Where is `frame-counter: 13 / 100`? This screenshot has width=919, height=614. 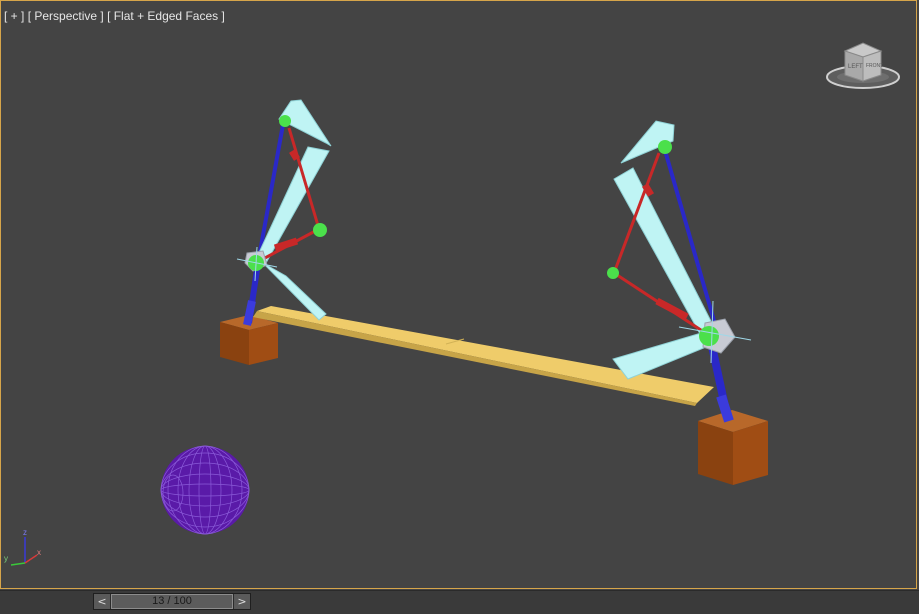
frame-counter: 13 / 100 is located at coordinates (172, 601).